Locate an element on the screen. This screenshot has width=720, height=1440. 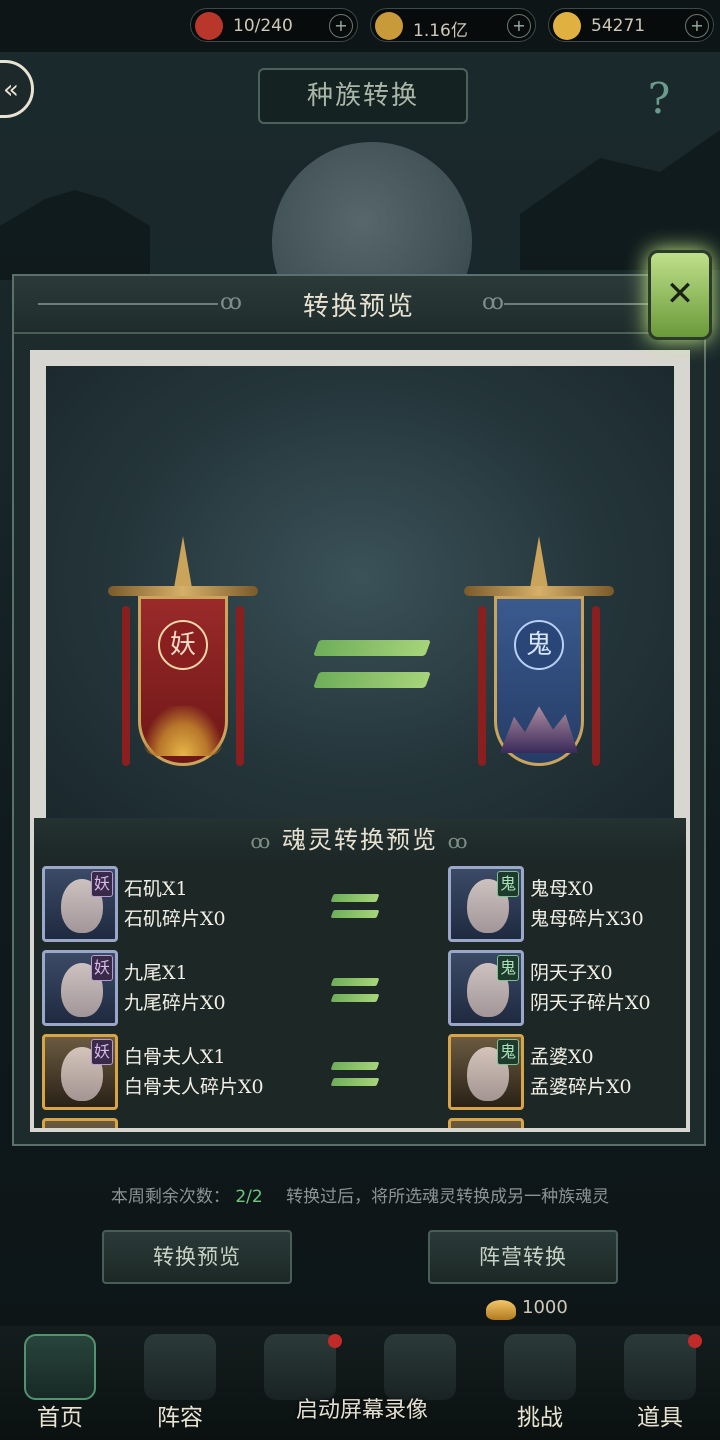
gui-race-banner: 鬼 is located at coordinates (539, 661).